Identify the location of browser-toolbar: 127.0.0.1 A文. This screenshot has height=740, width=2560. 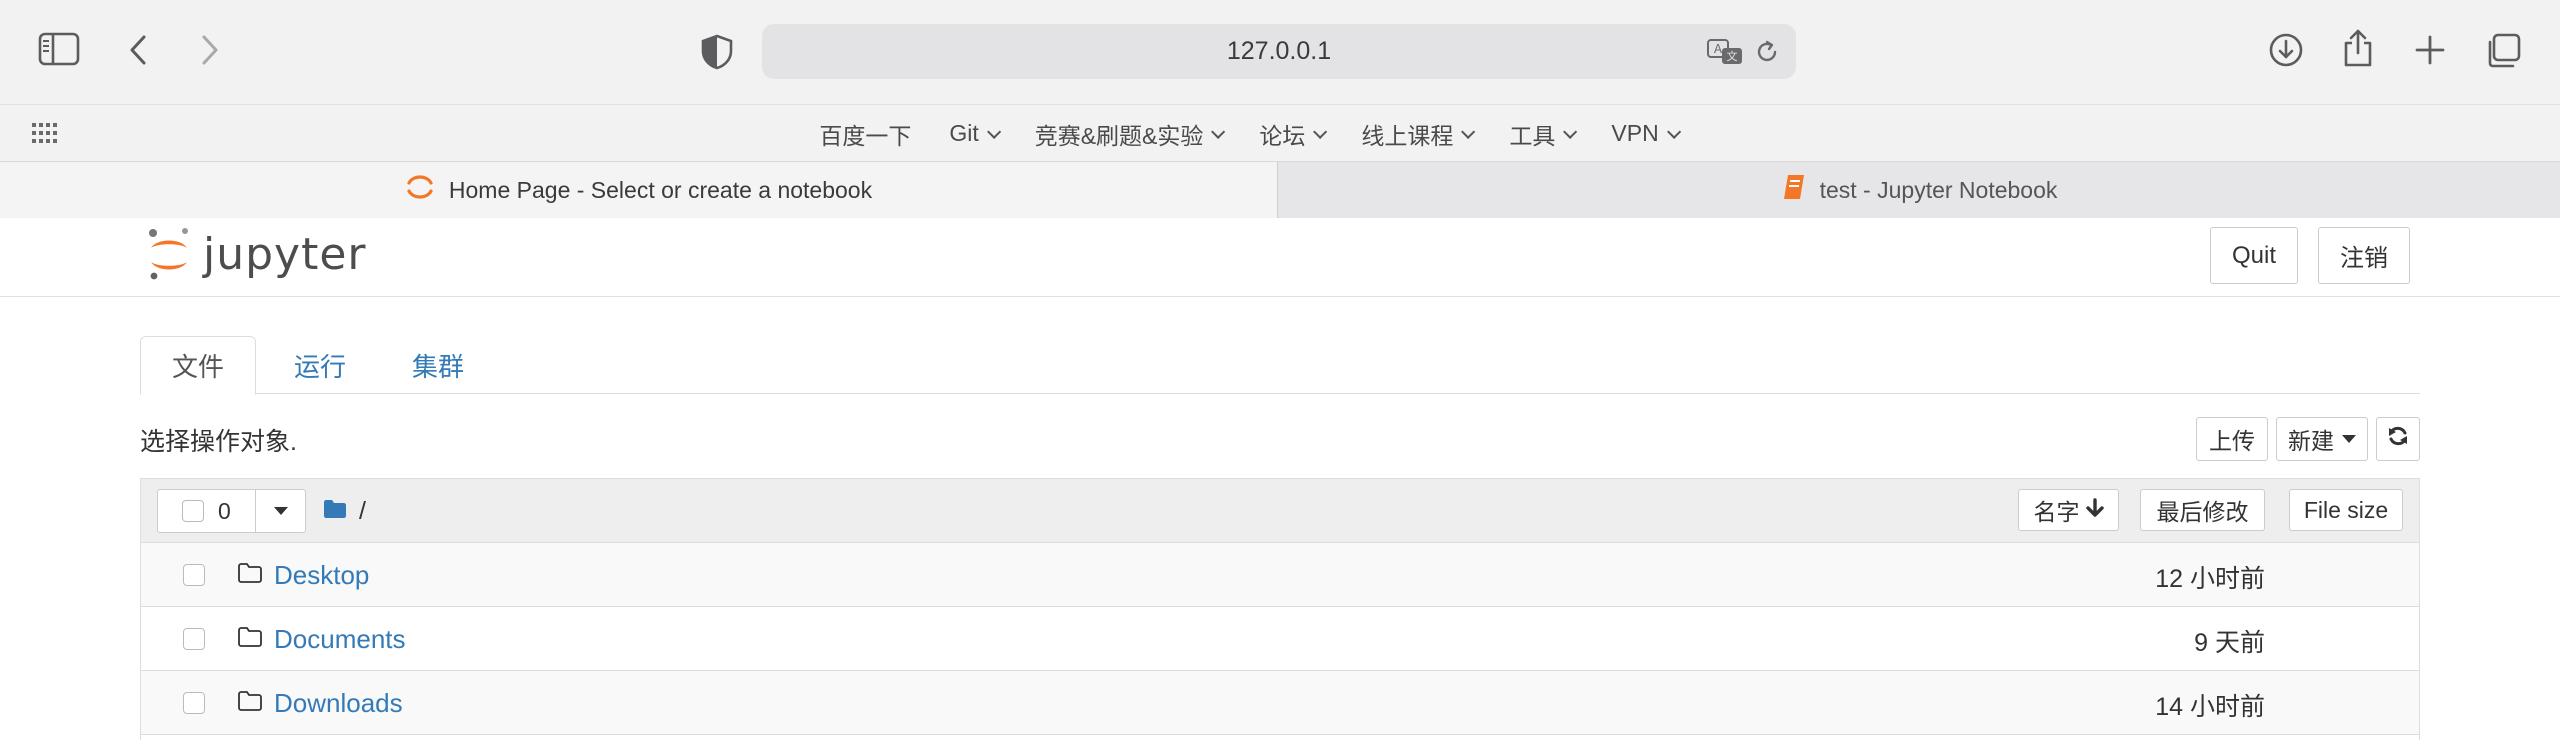
(1280, 52).